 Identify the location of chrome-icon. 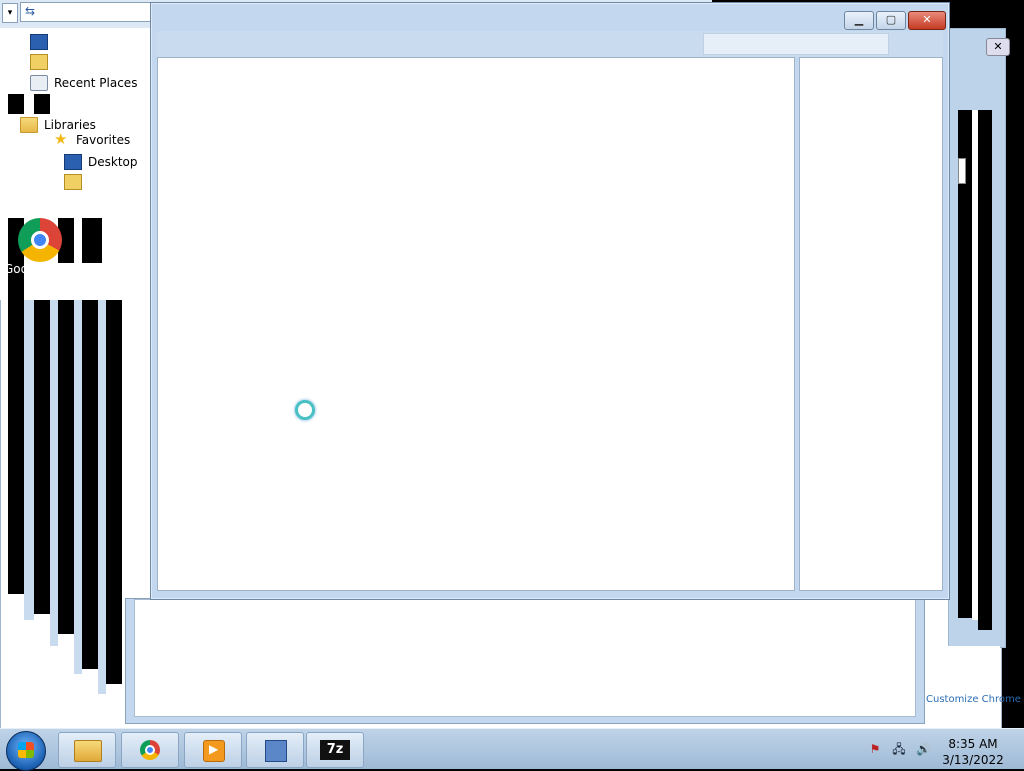
(150, 750).